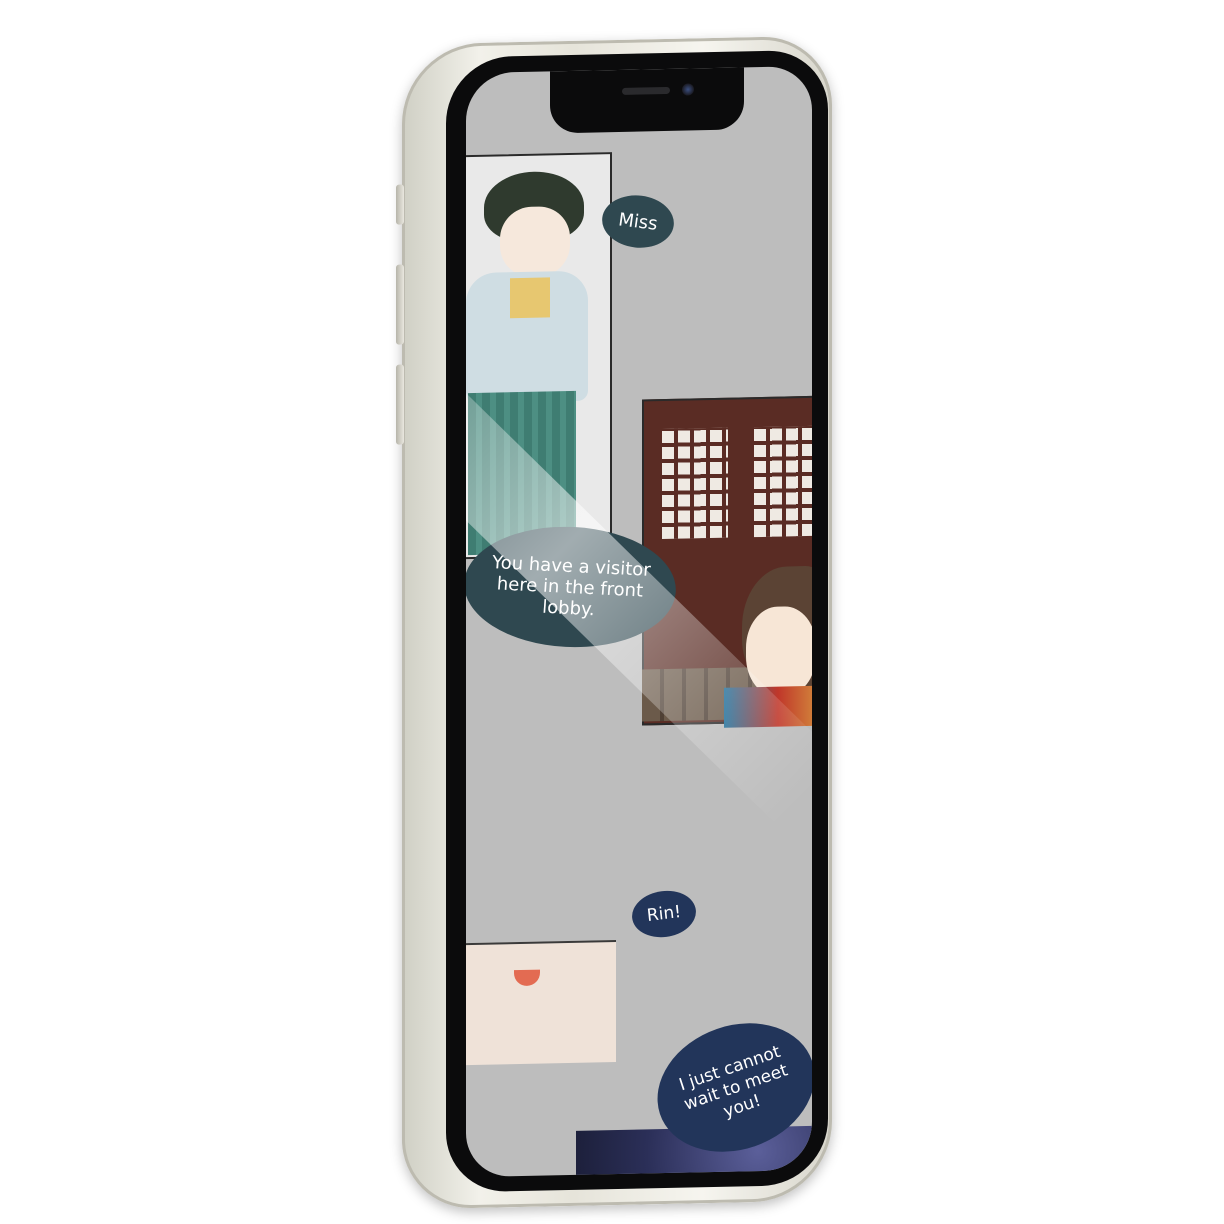 The width and height of the screenshot is (1224, 1224). Describe the element at coordinates (400, 204) in the screenshot. I see `silent-switch` at that location.